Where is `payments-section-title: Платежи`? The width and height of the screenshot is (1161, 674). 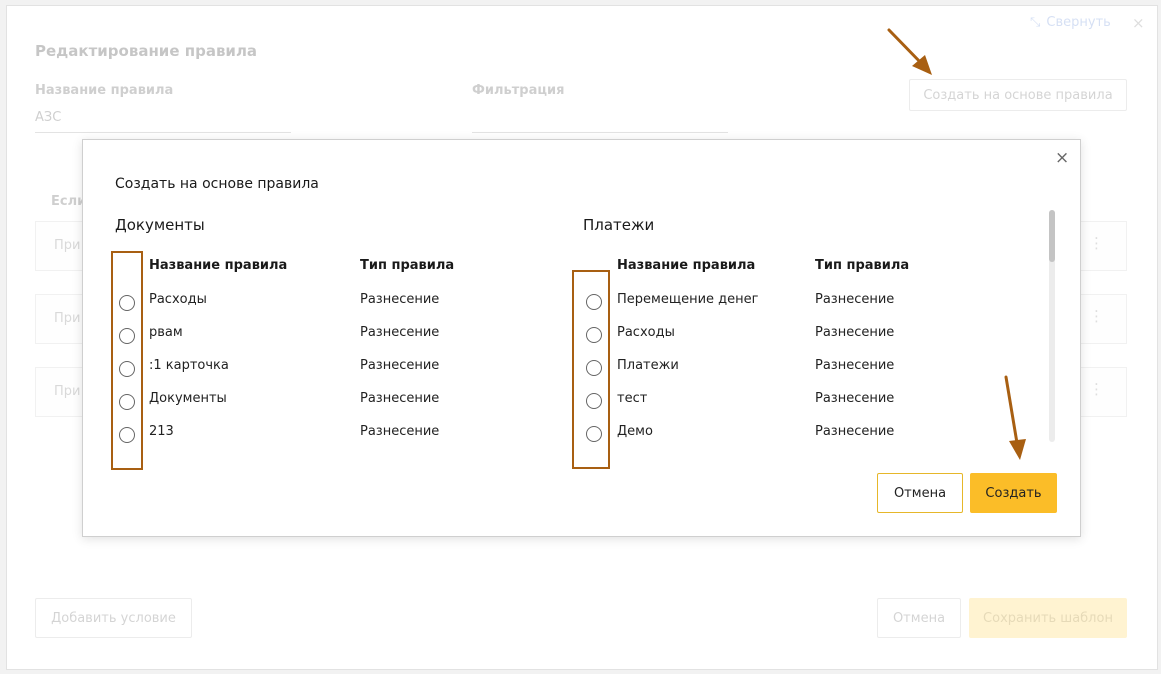
payments-section-title: Платежи is located at coordinates (619, 225).